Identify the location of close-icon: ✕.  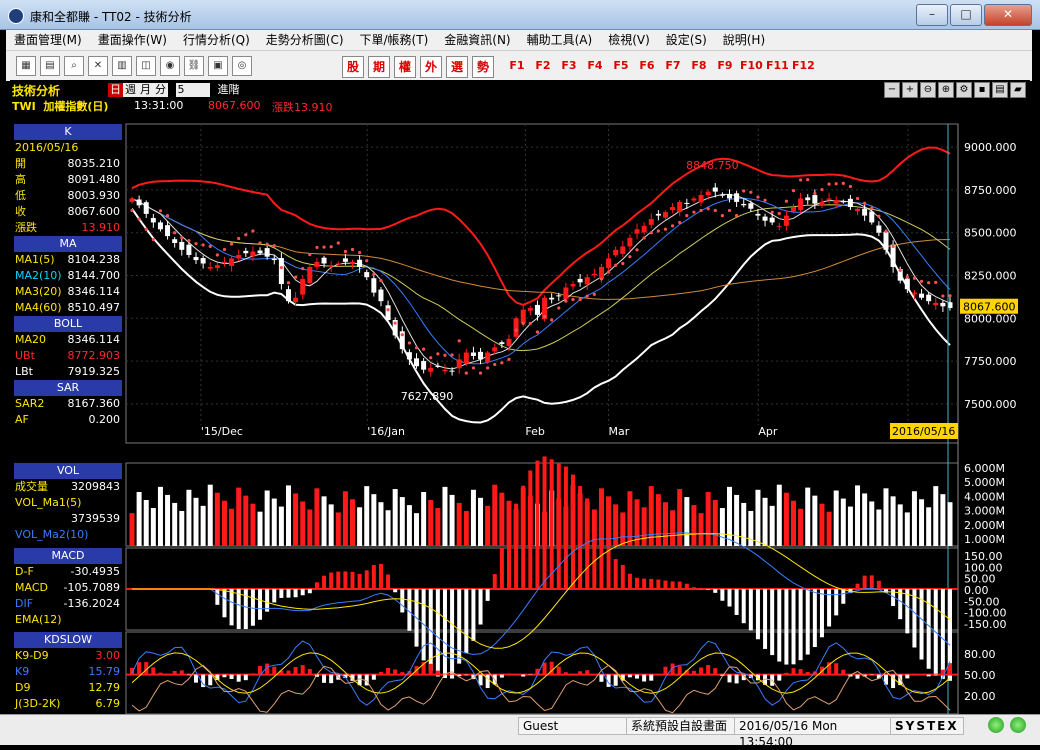
(1008, 15).